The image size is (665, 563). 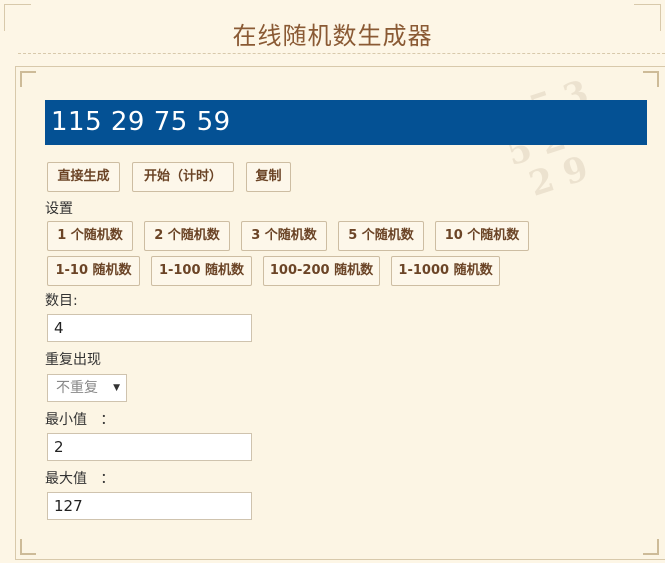 I want to click on dropdown-arrow-icon: ▼, so click(x=116, y=388).